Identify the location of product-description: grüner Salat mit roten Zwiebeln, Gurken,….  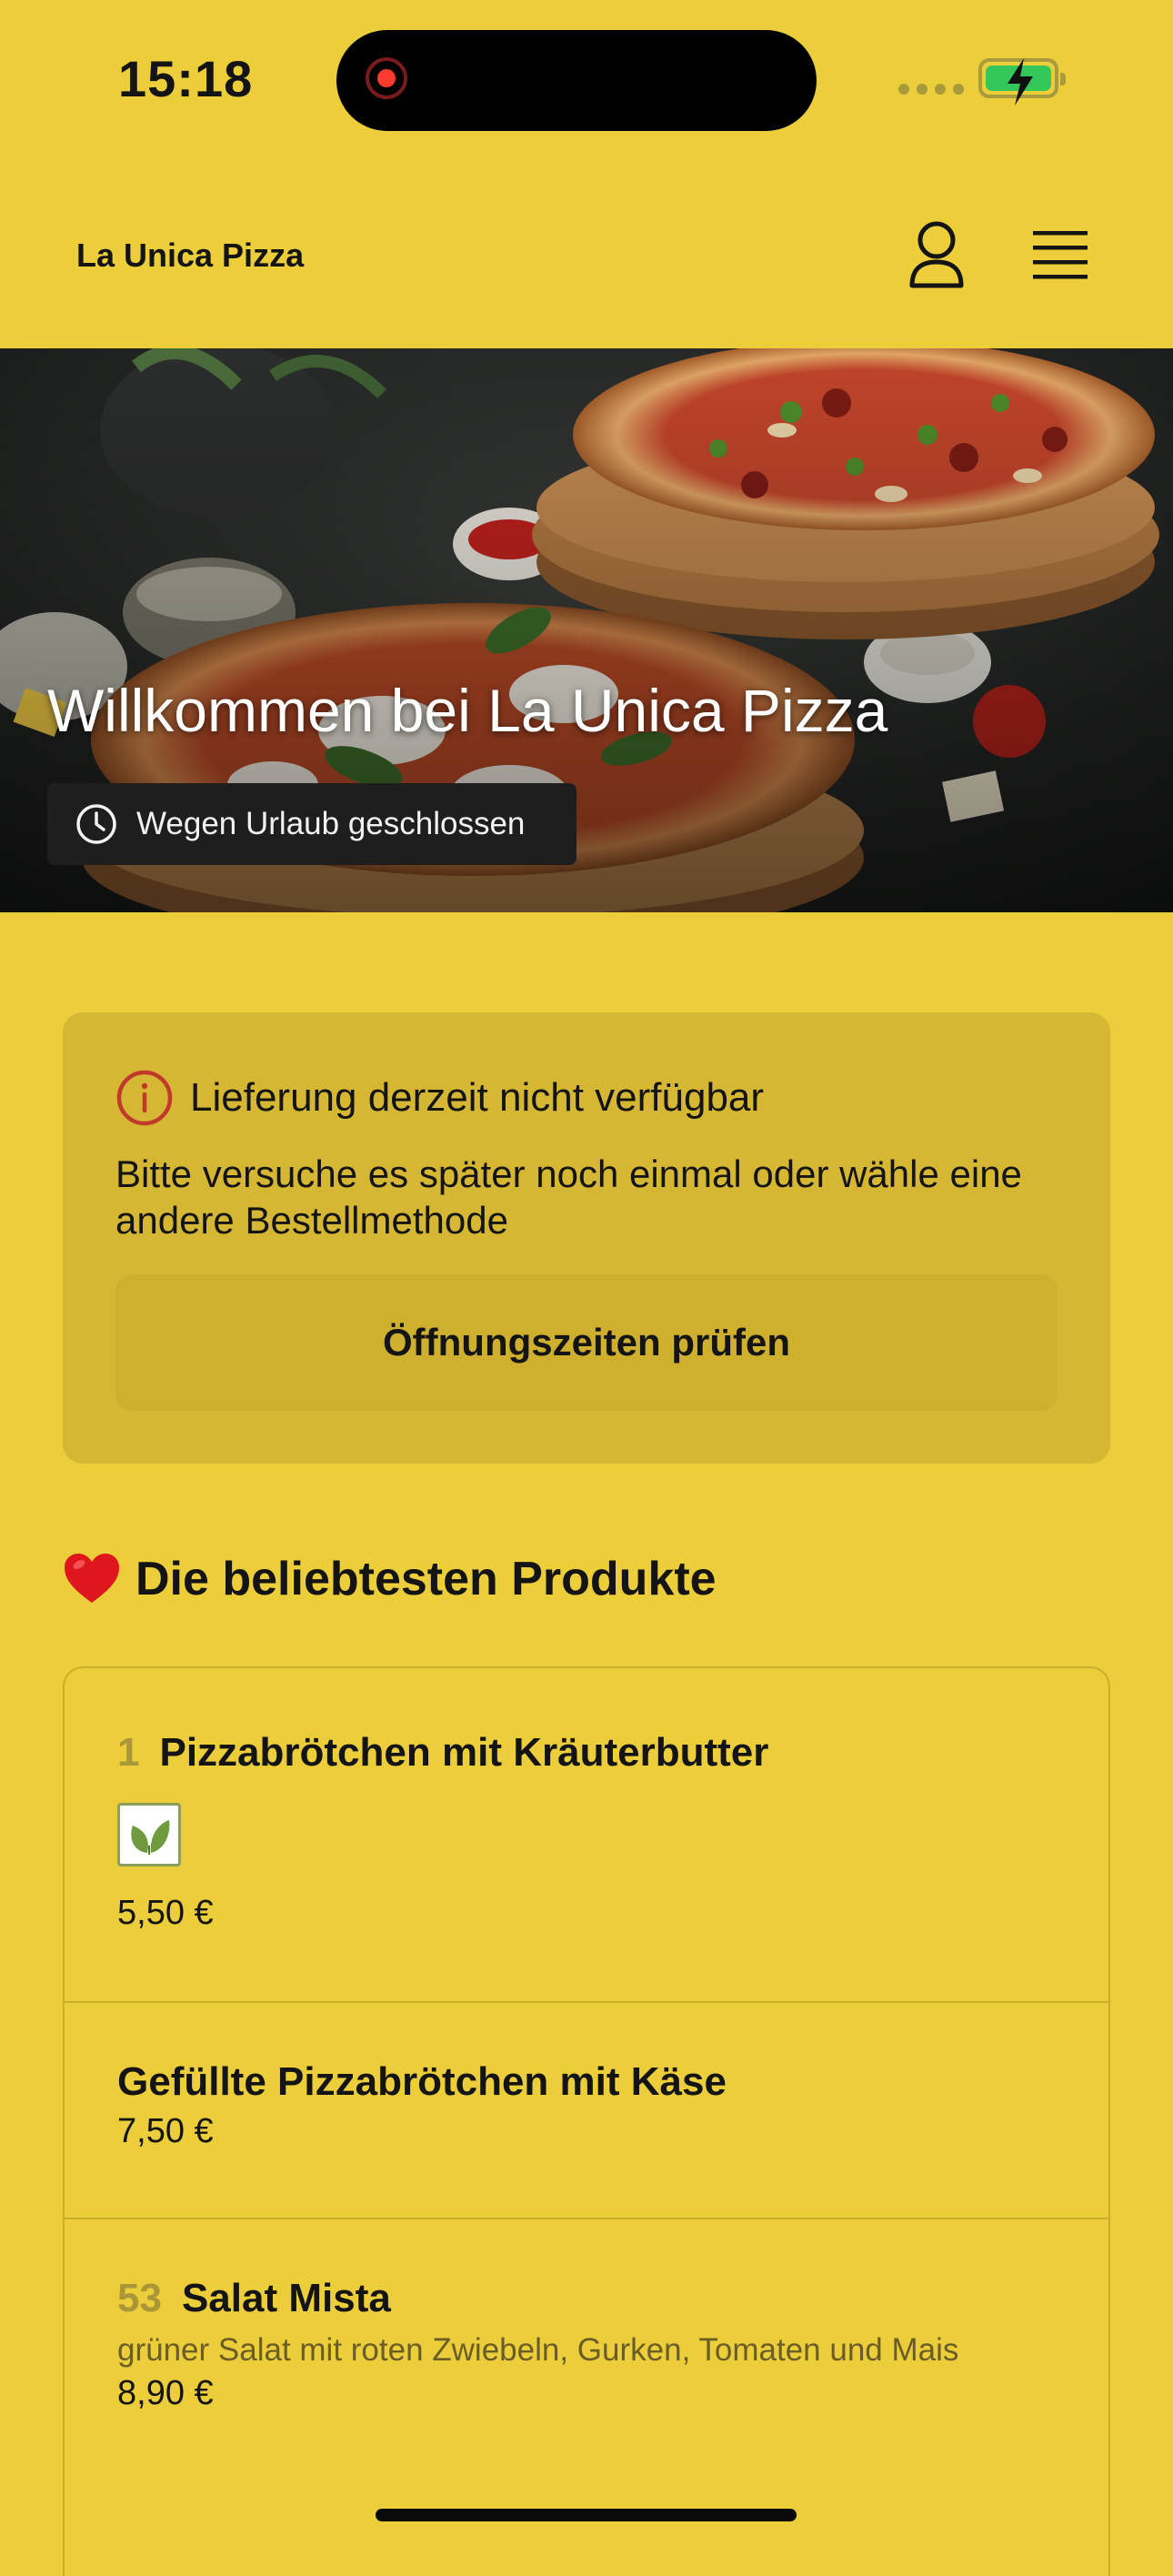
(538, 2350).